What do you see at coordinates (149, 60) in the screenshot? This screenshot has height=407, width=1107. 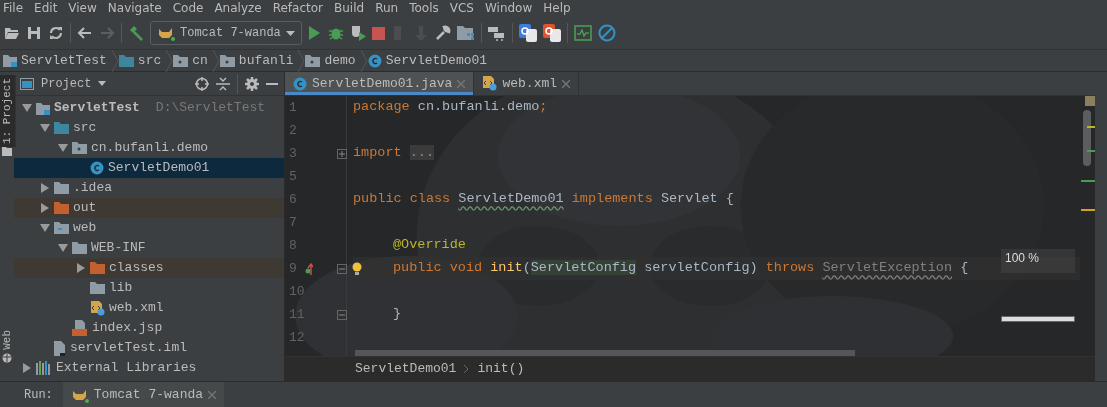 I see `breadcrumb-item: src` at bounding box center [149, 60].